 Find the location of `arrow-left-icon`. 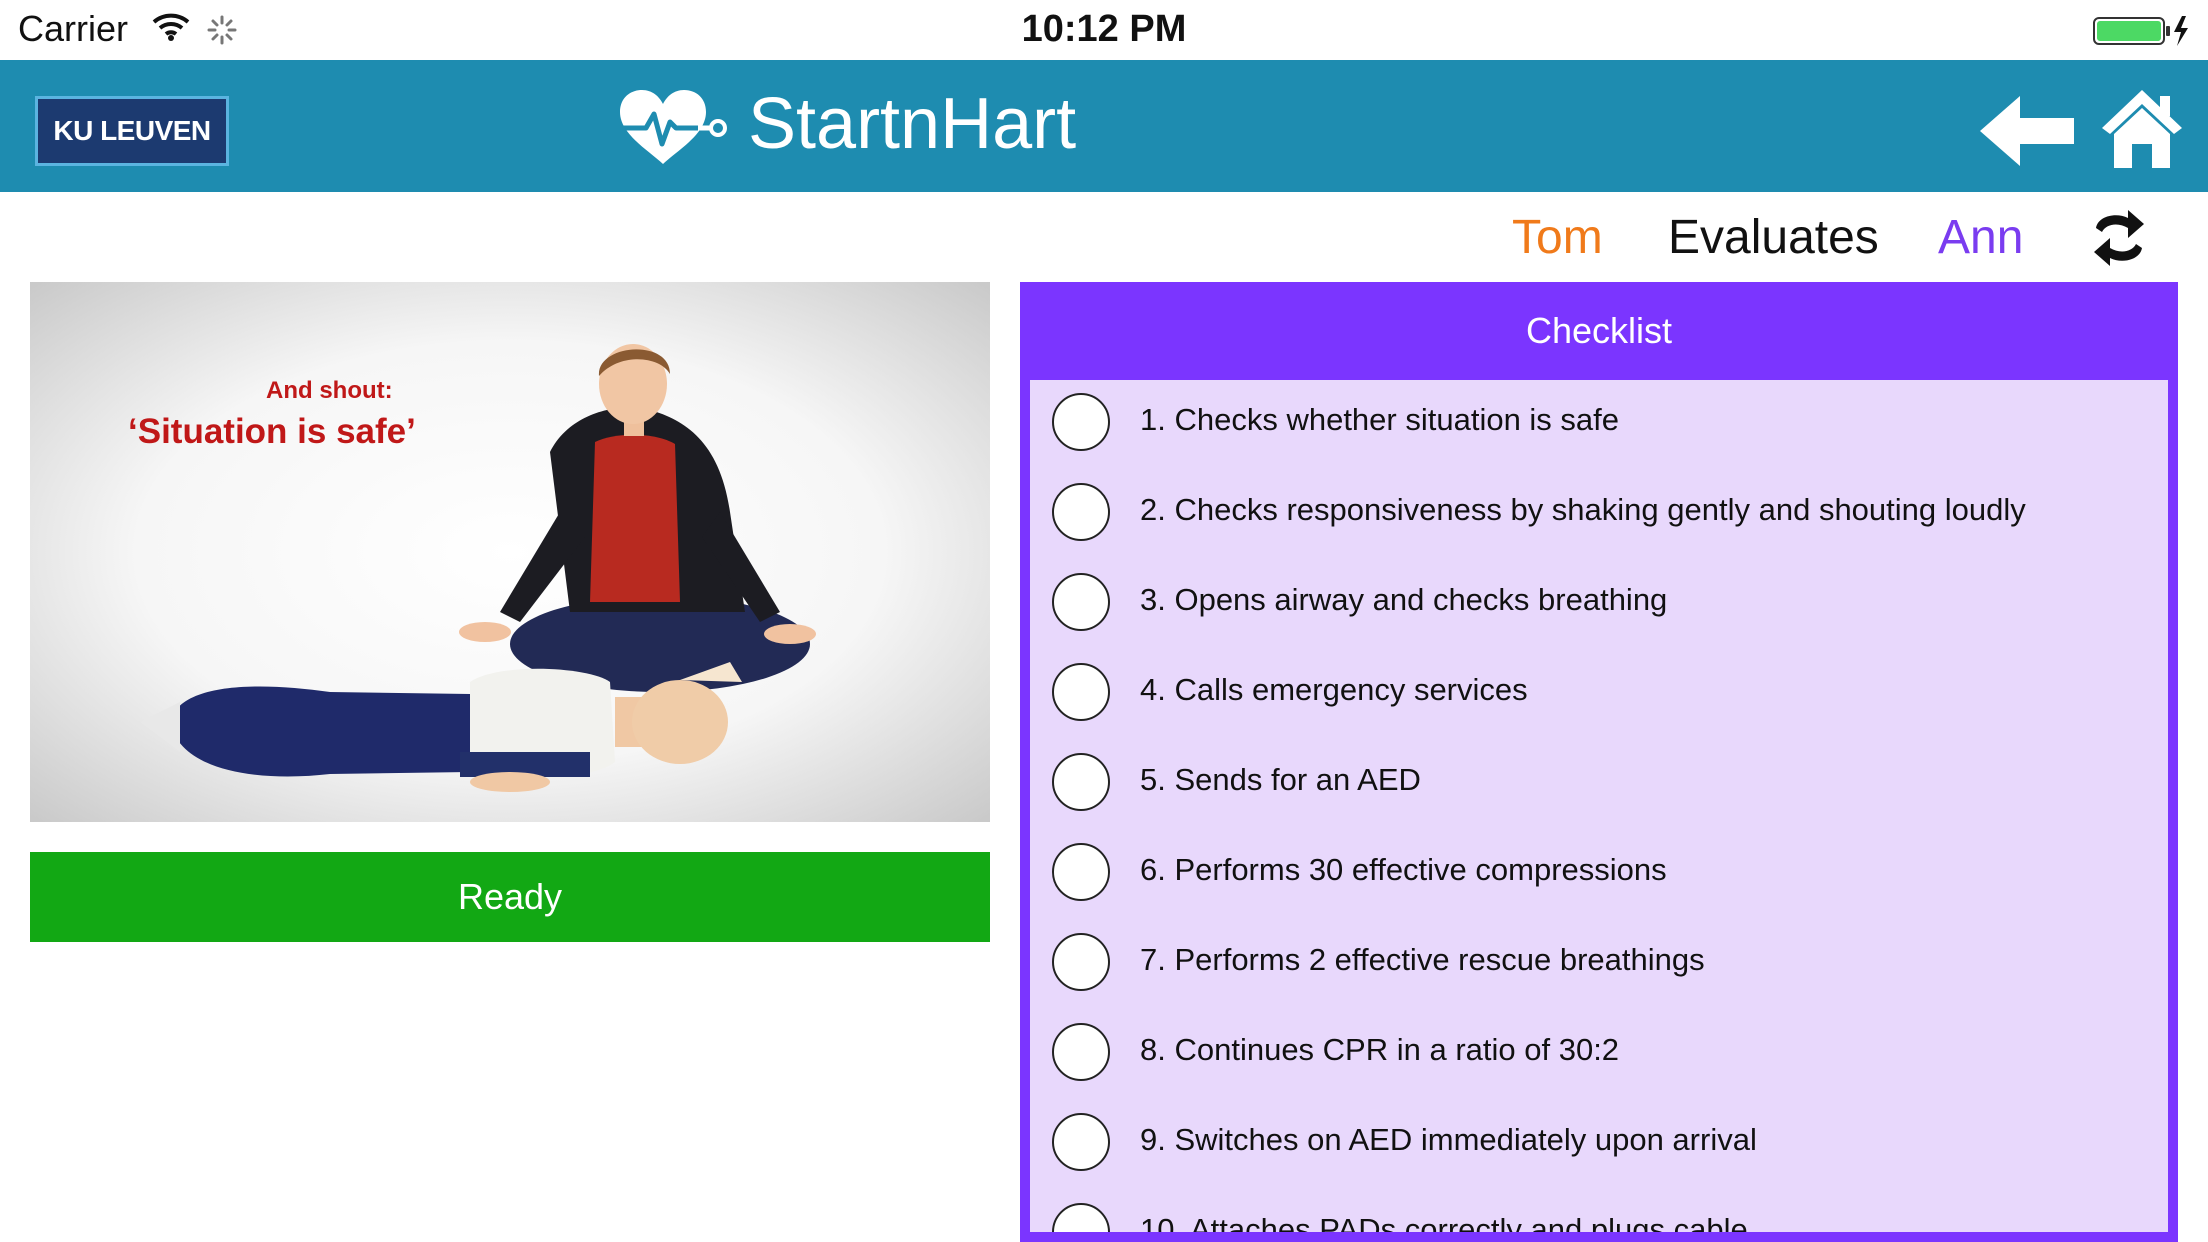

arrow-left-icon is located at coordinates (2027, 131).